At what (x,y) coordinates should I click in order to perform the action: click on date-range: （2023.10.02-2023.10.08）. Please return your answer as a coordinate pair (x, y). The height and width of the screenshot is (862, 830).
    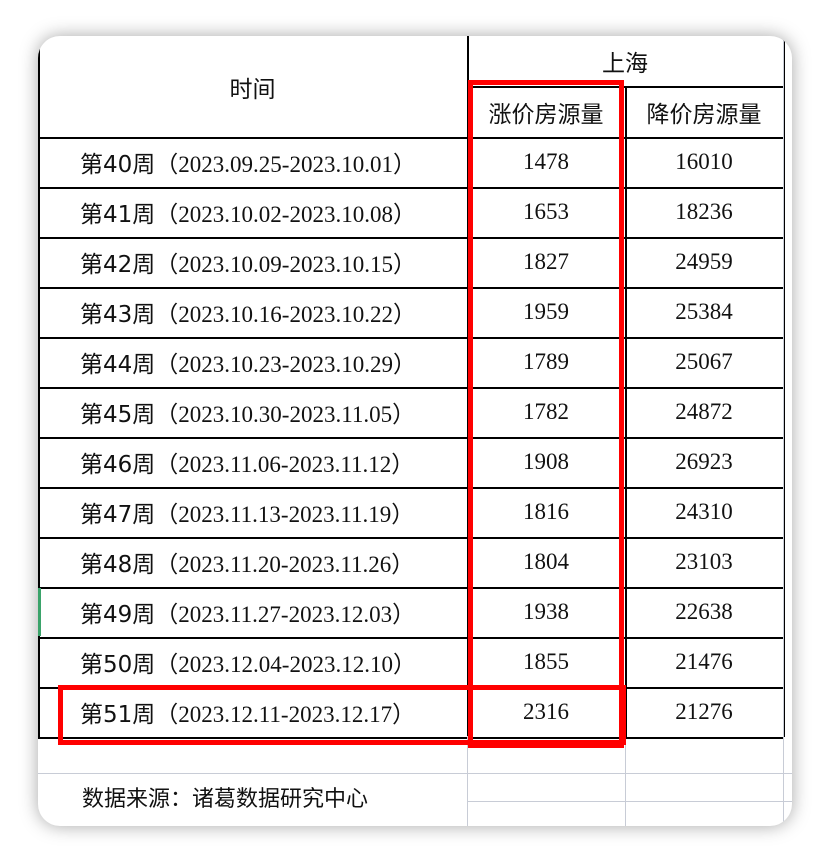
    Looking at the image, I should click on (285, 214).